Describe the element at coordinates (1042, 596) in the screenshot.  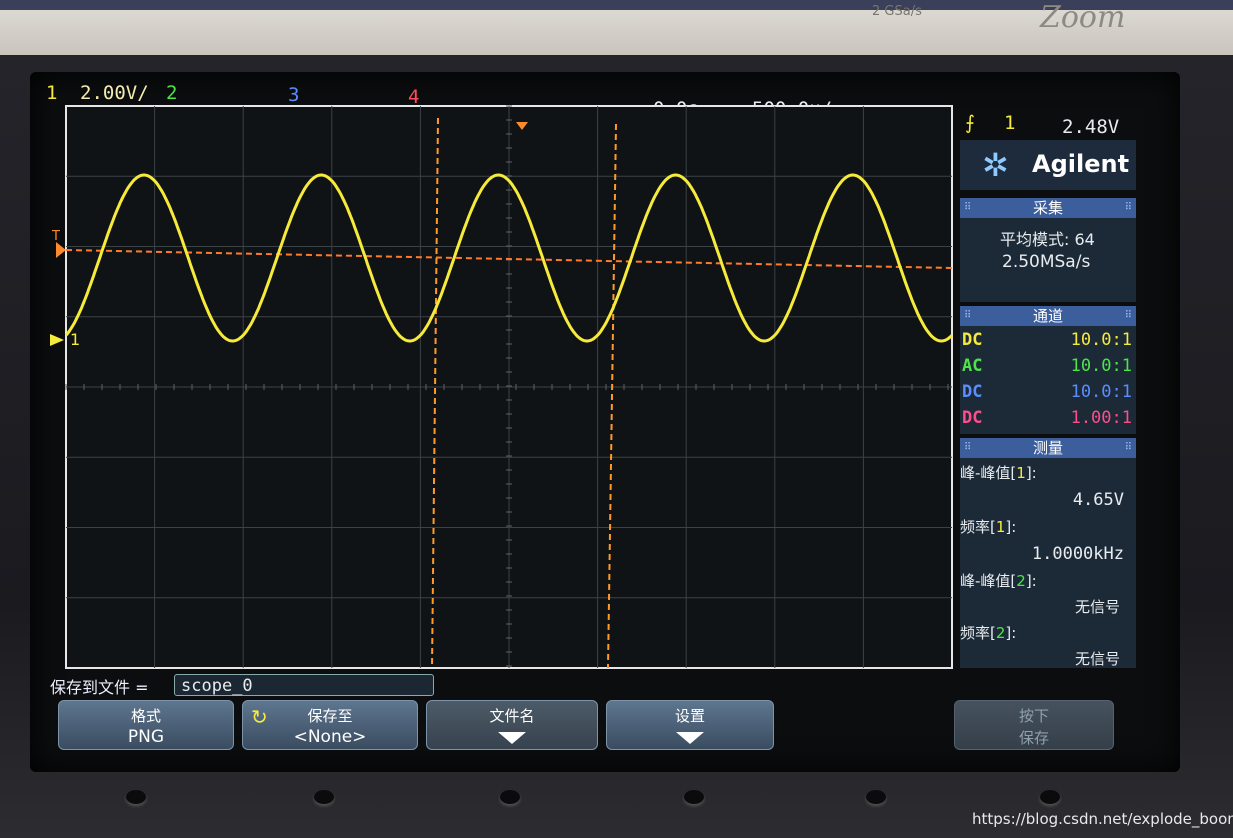
I see `measurement-item: 峰-峰值[2]: 无信号` at that location.